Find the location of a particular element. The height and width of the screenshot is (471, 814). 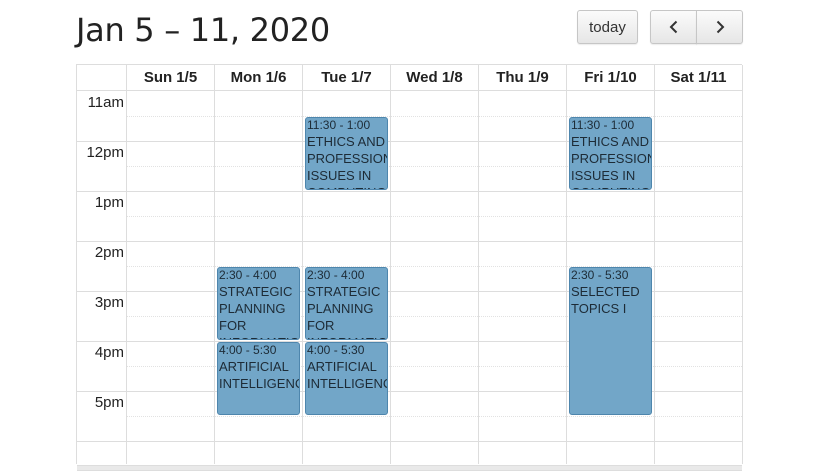

time-label-5: 4pm is located at coordinates (109, 352).